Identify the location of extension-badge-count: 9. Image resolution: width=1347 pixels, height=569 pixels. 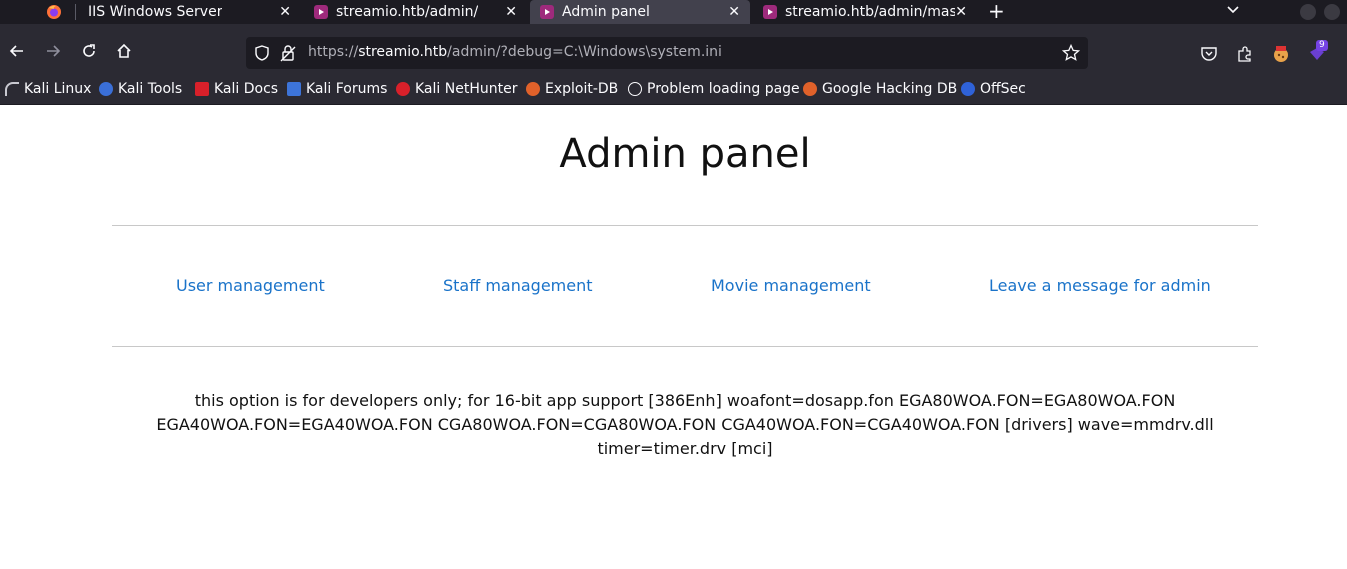
(1322, 45).